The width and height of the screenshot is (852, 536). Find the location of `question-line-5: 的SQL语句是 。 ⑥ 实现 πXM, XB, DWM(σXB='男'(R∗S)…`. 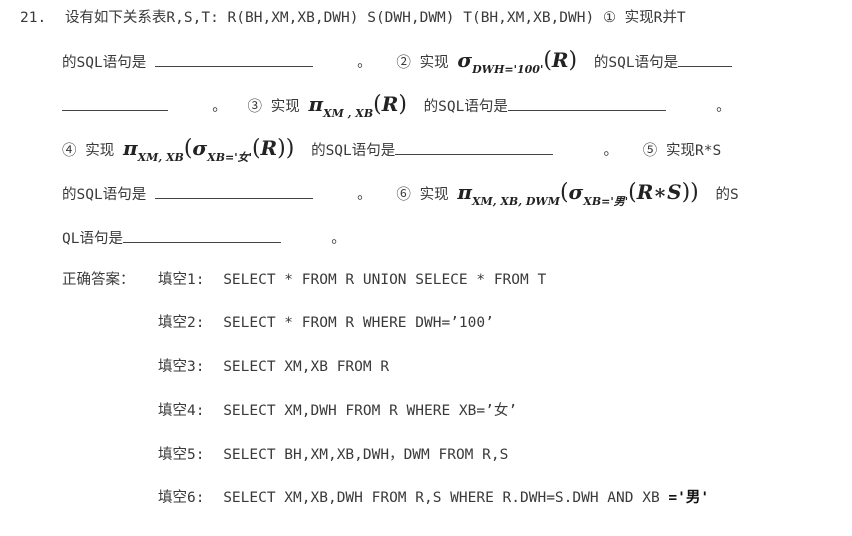

question-line-5: 的SQL语句是 。 ⑥ 实现 πXM, XB, DWM(σXB='男'(R∗S)… is located at coordinates (400, 197).